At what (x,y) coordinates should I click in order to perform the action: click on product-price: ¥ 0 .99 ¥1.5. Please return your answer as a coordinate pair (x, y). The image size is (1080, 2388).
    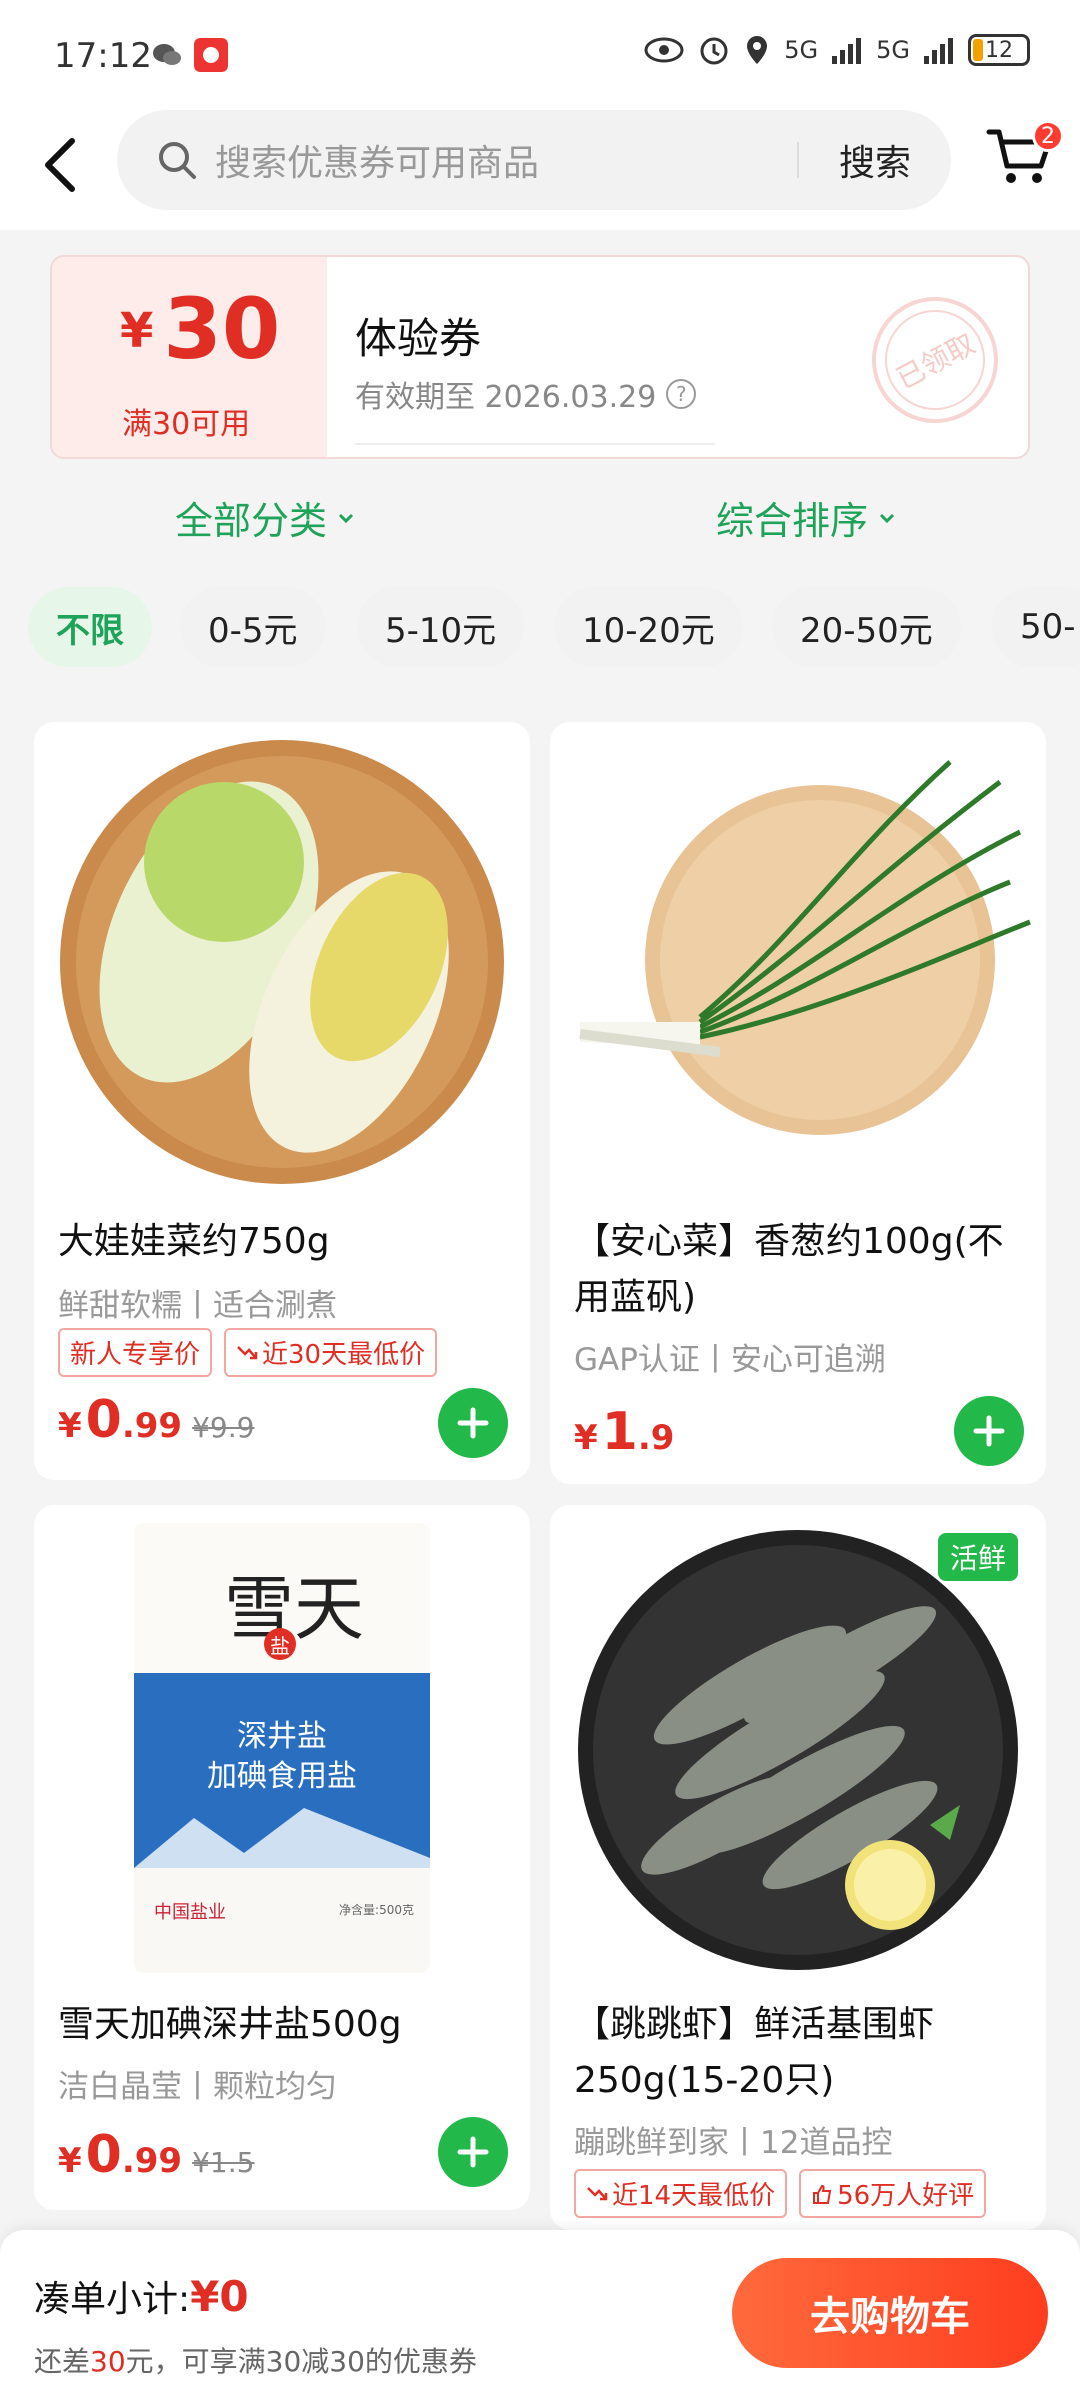
    Looking at the image, I should click on (156, 2155).